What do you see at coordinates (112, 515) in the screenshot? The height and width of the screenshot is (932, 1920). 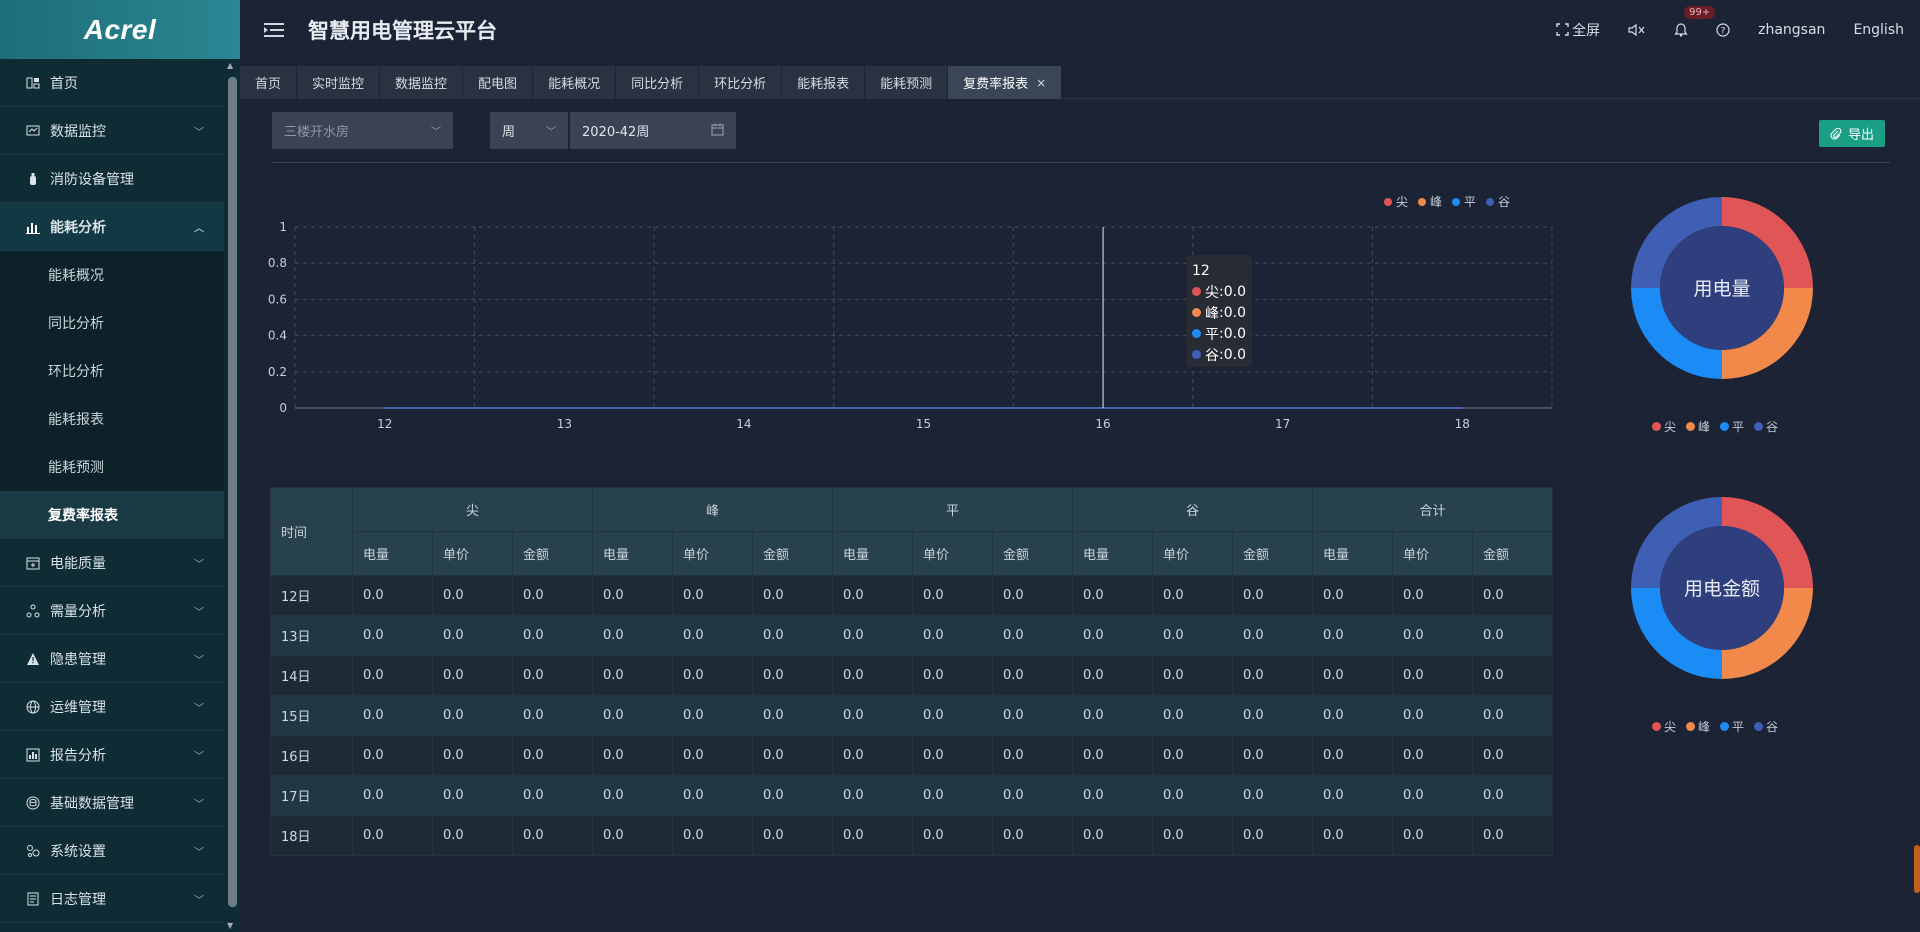 I see `sidebar-subitem-5: 复费率报表` at bounding box center [112, 515].